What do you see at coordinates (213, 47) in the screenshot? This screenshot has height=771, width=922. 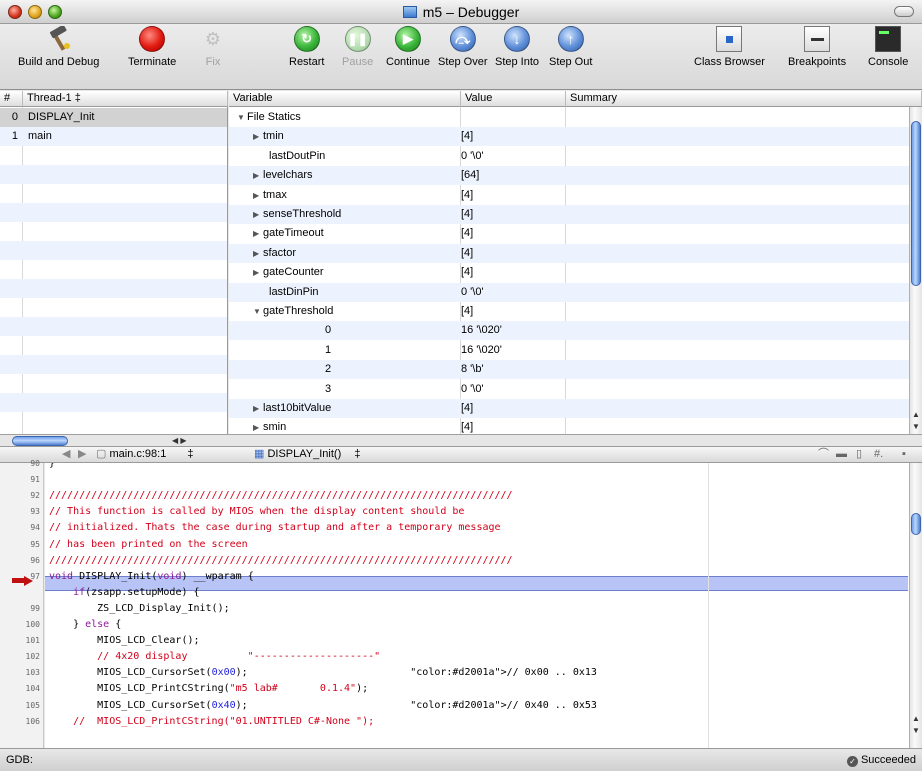 I see `fix-button: ⚙ Fix` at bounding box center [213, 47].